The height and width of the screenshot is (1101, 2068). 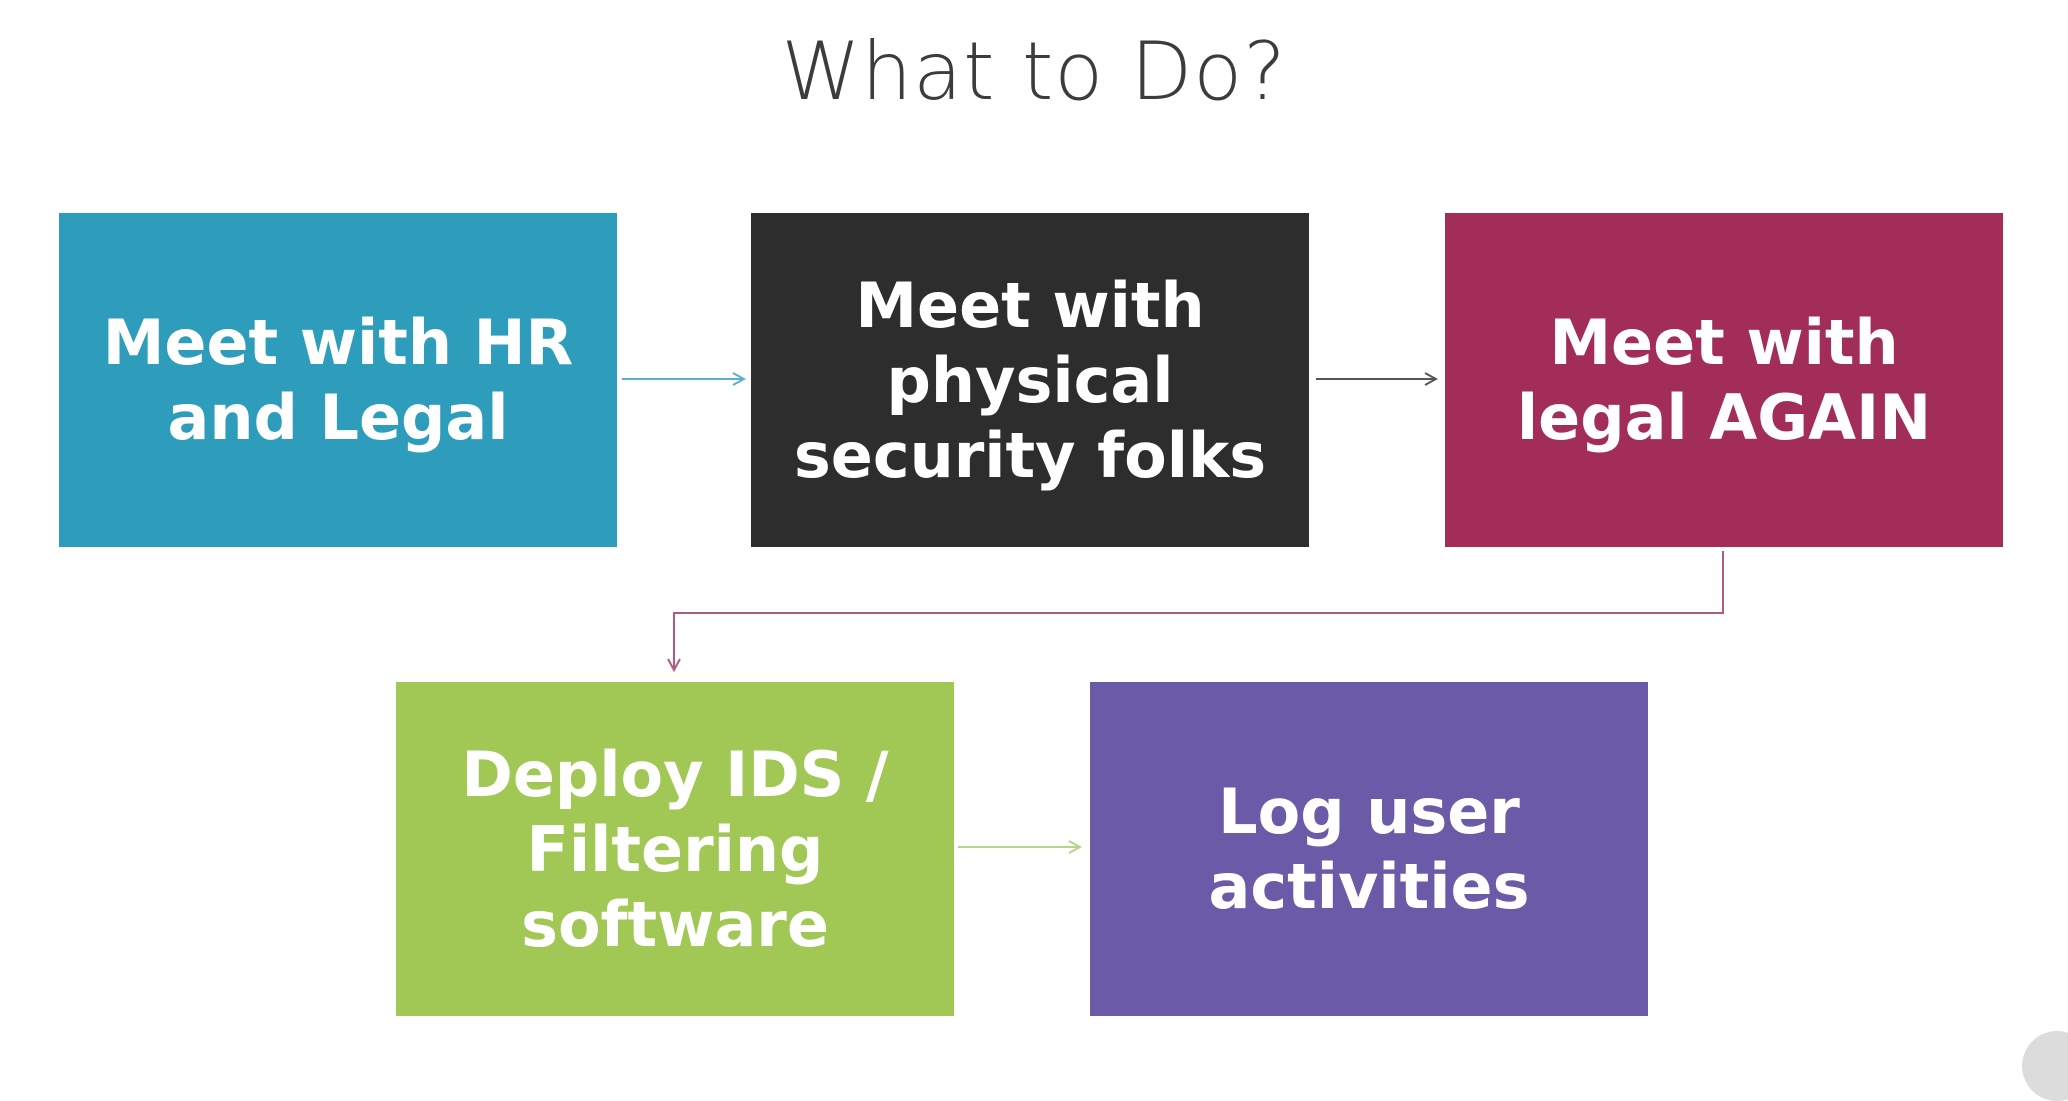 I want to click on step-meet-legal-again-label: Meet with legal AGAIN, so click(x=1724, y=380).